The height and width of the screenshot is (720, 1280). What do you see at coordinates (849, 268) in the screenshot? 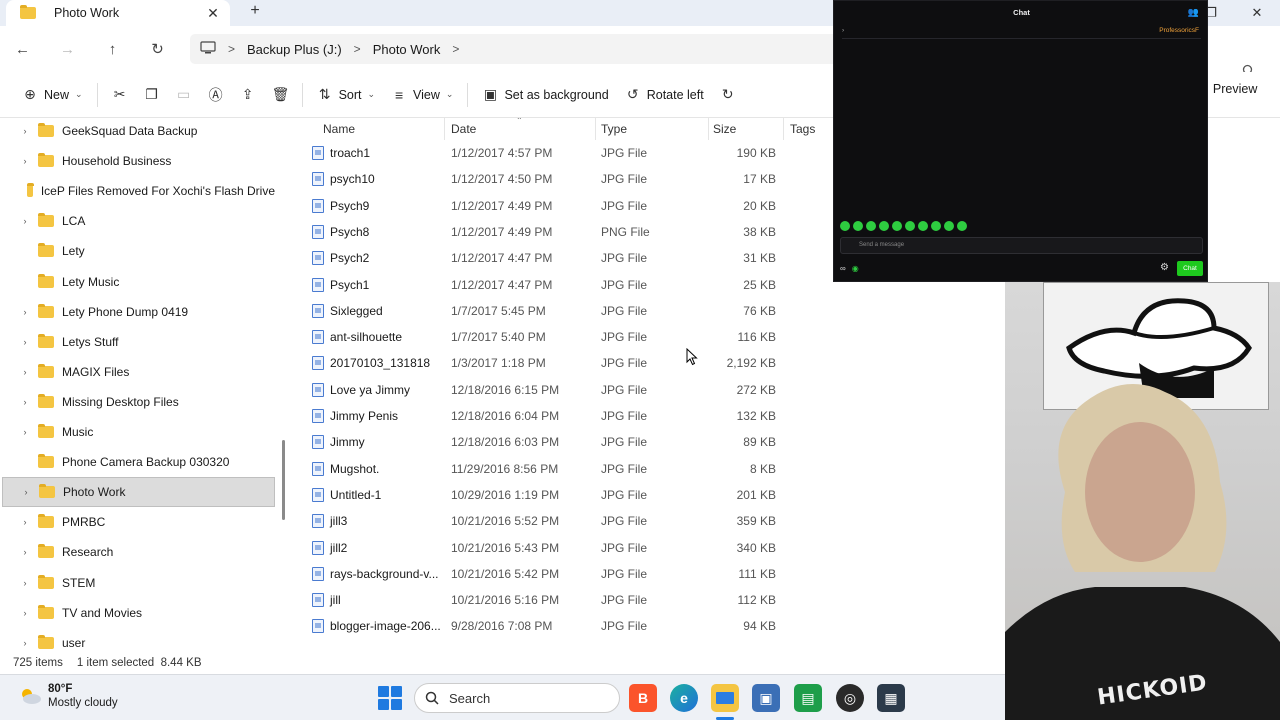
I see `chat-points-icon: ∞ ◉` at bounding box center [849, 268].